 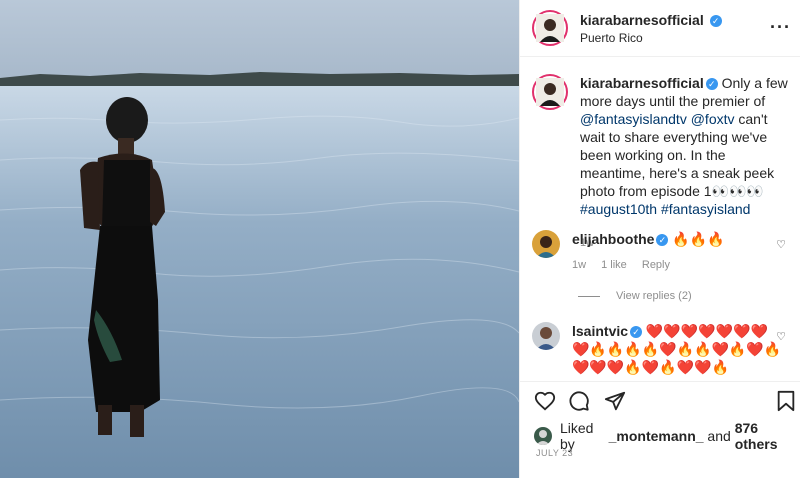 What do you see at coordinates (579, 402) in the screenshot?
I see `comment-bubble-icon` at bounding box center [579, 402].